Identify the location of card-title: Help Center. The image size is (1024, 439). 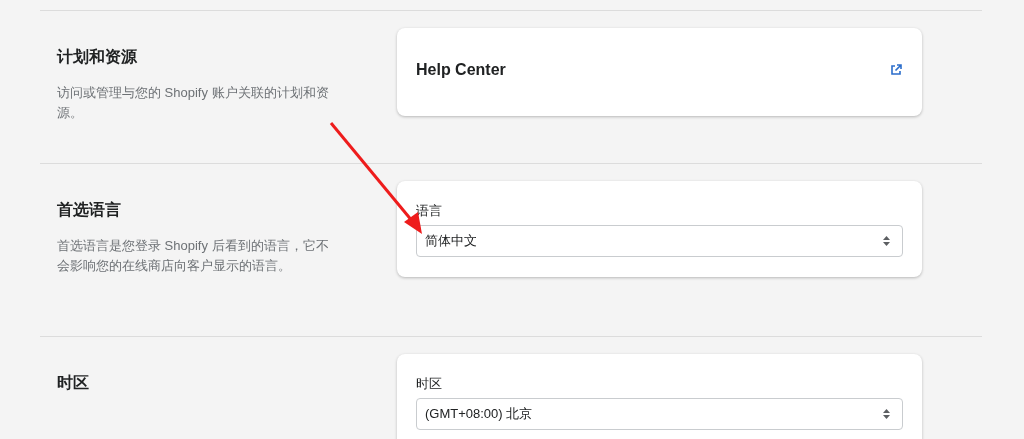
(461, 70).